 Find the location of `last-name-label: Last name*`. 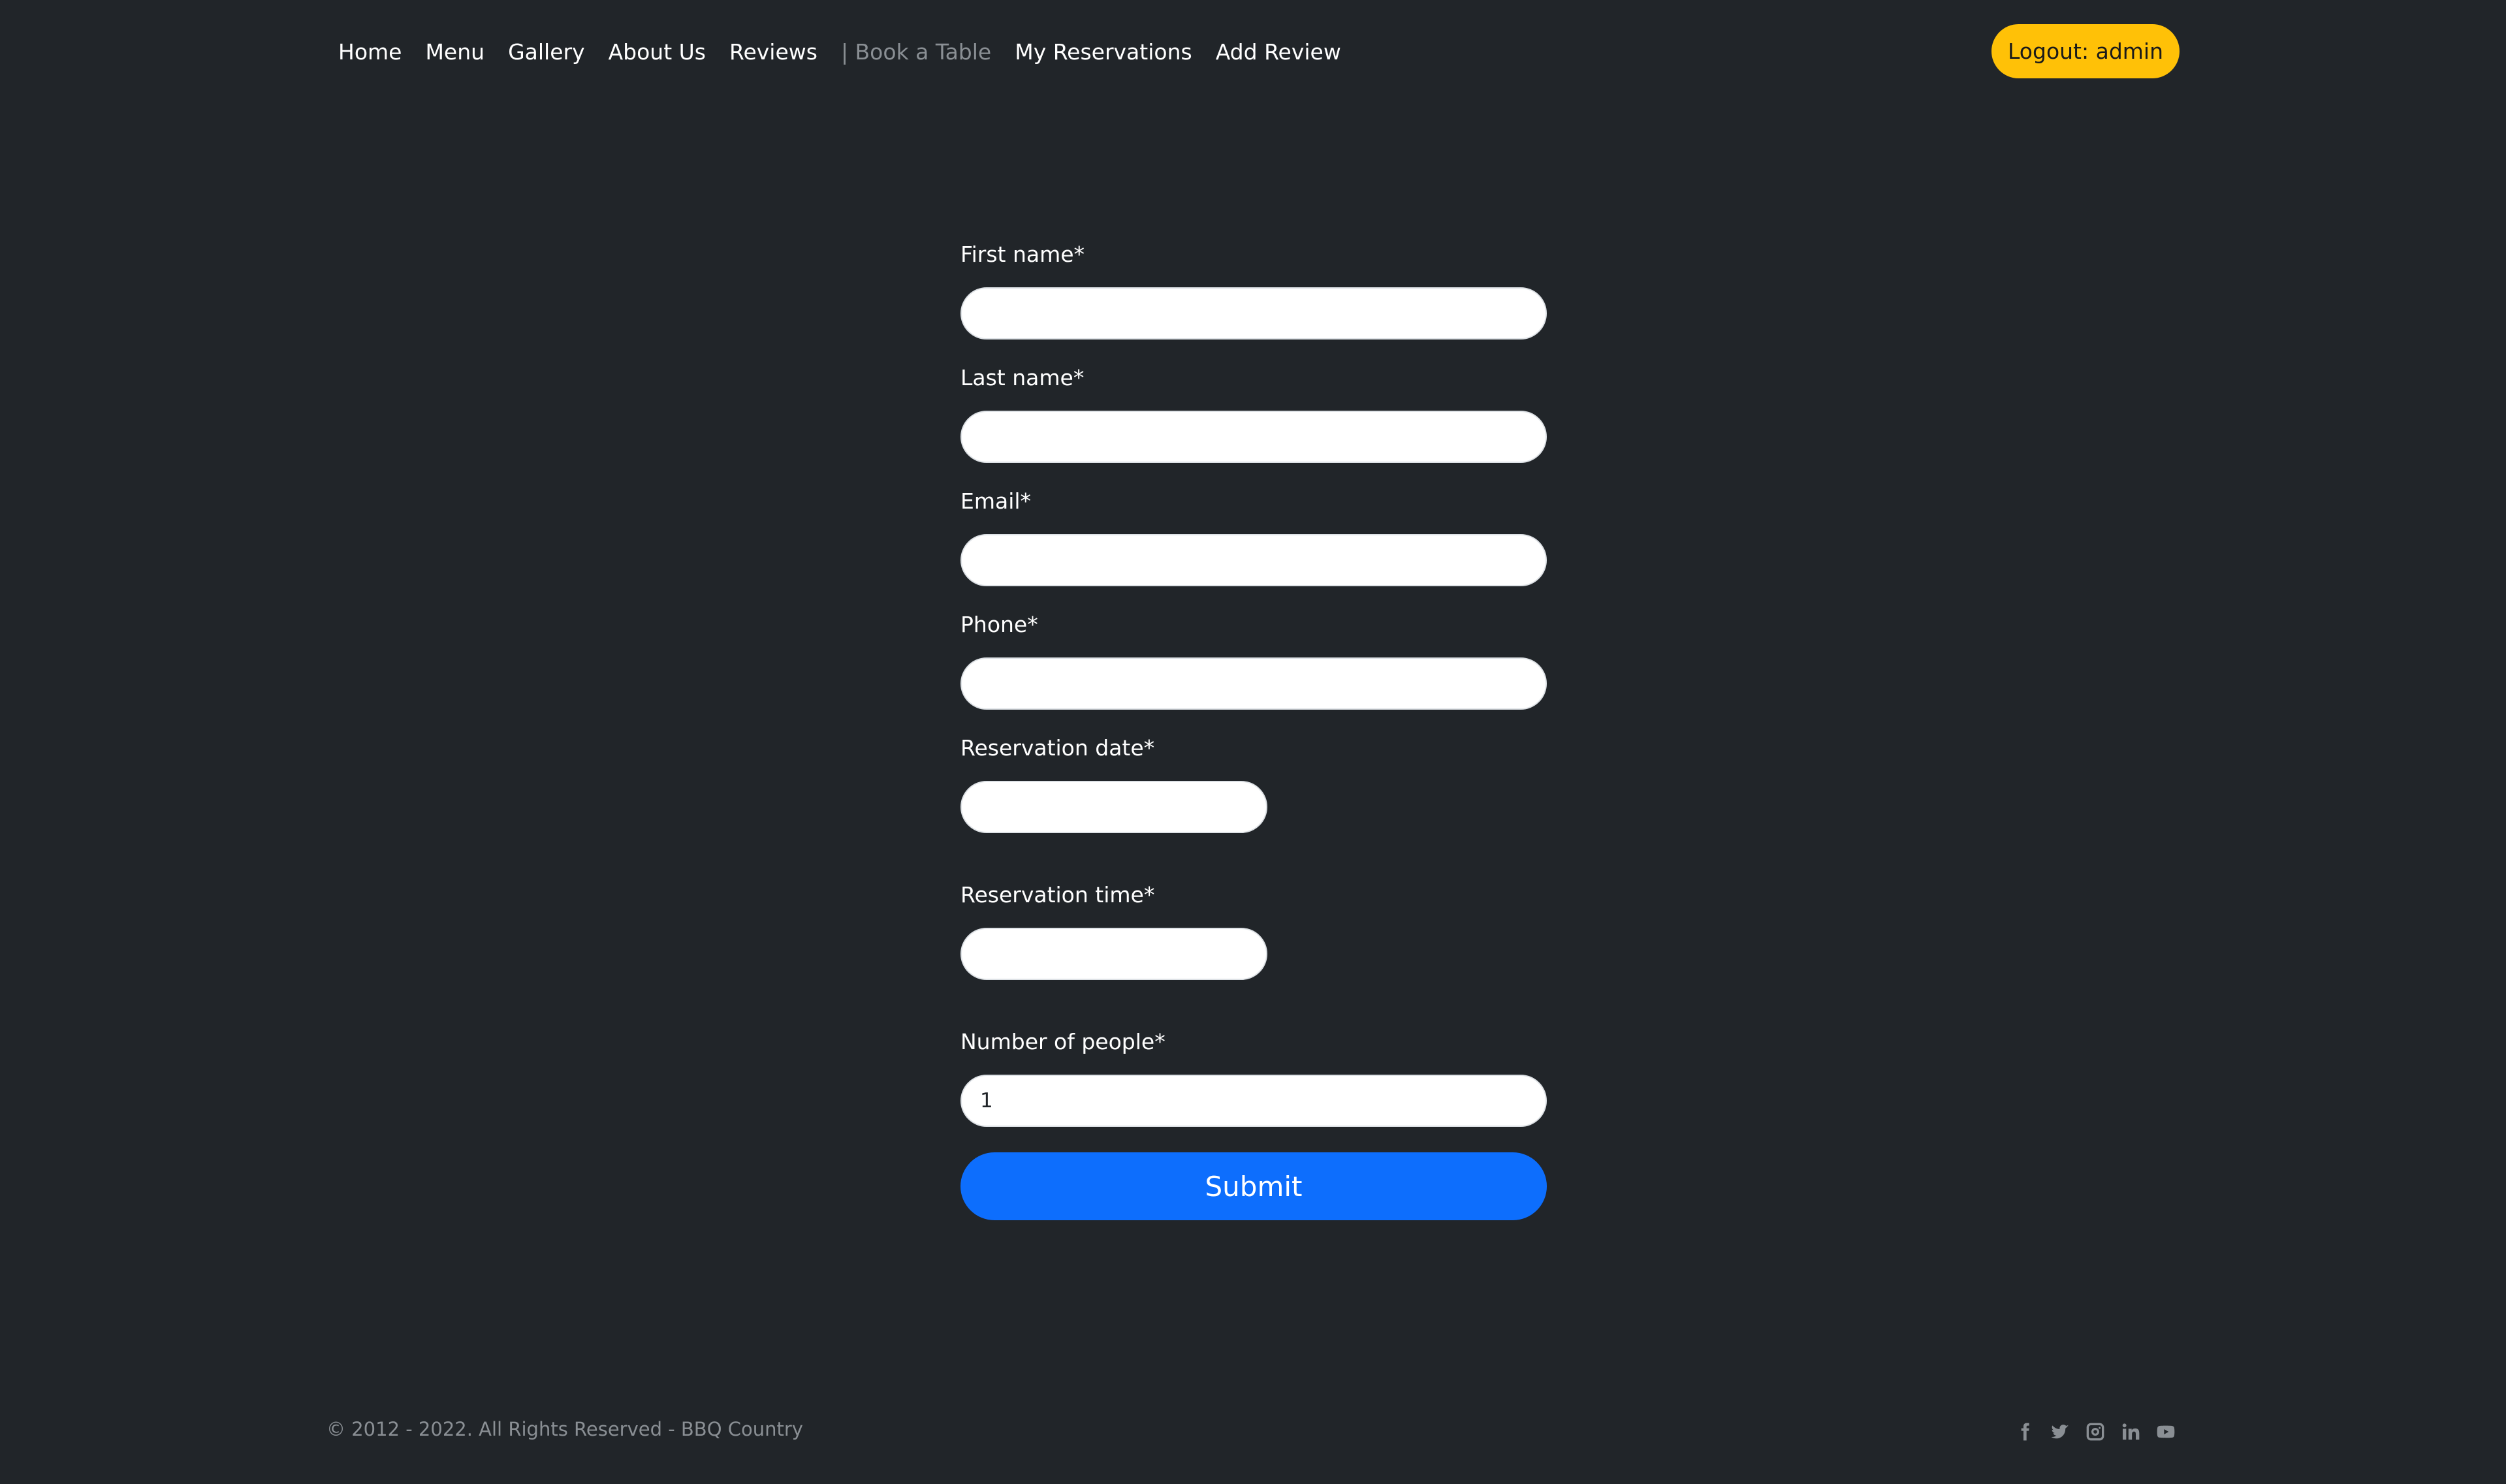

last-name-label: Last name* is located at coordinates (1022, 377).